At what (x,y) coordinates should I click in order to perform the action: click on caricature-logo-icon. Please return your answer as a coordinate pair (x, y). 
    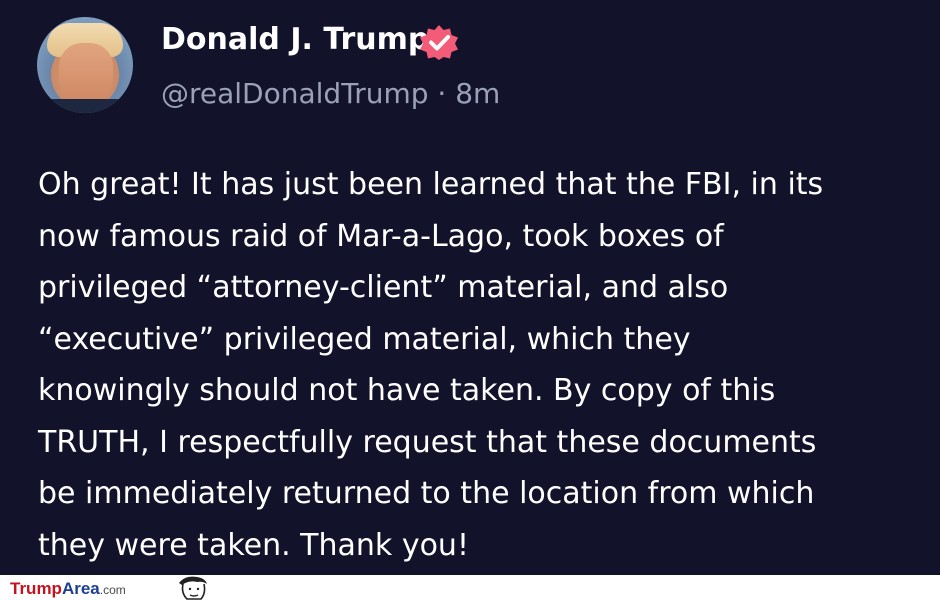
    Looking at the image, I should click on (193, 588).